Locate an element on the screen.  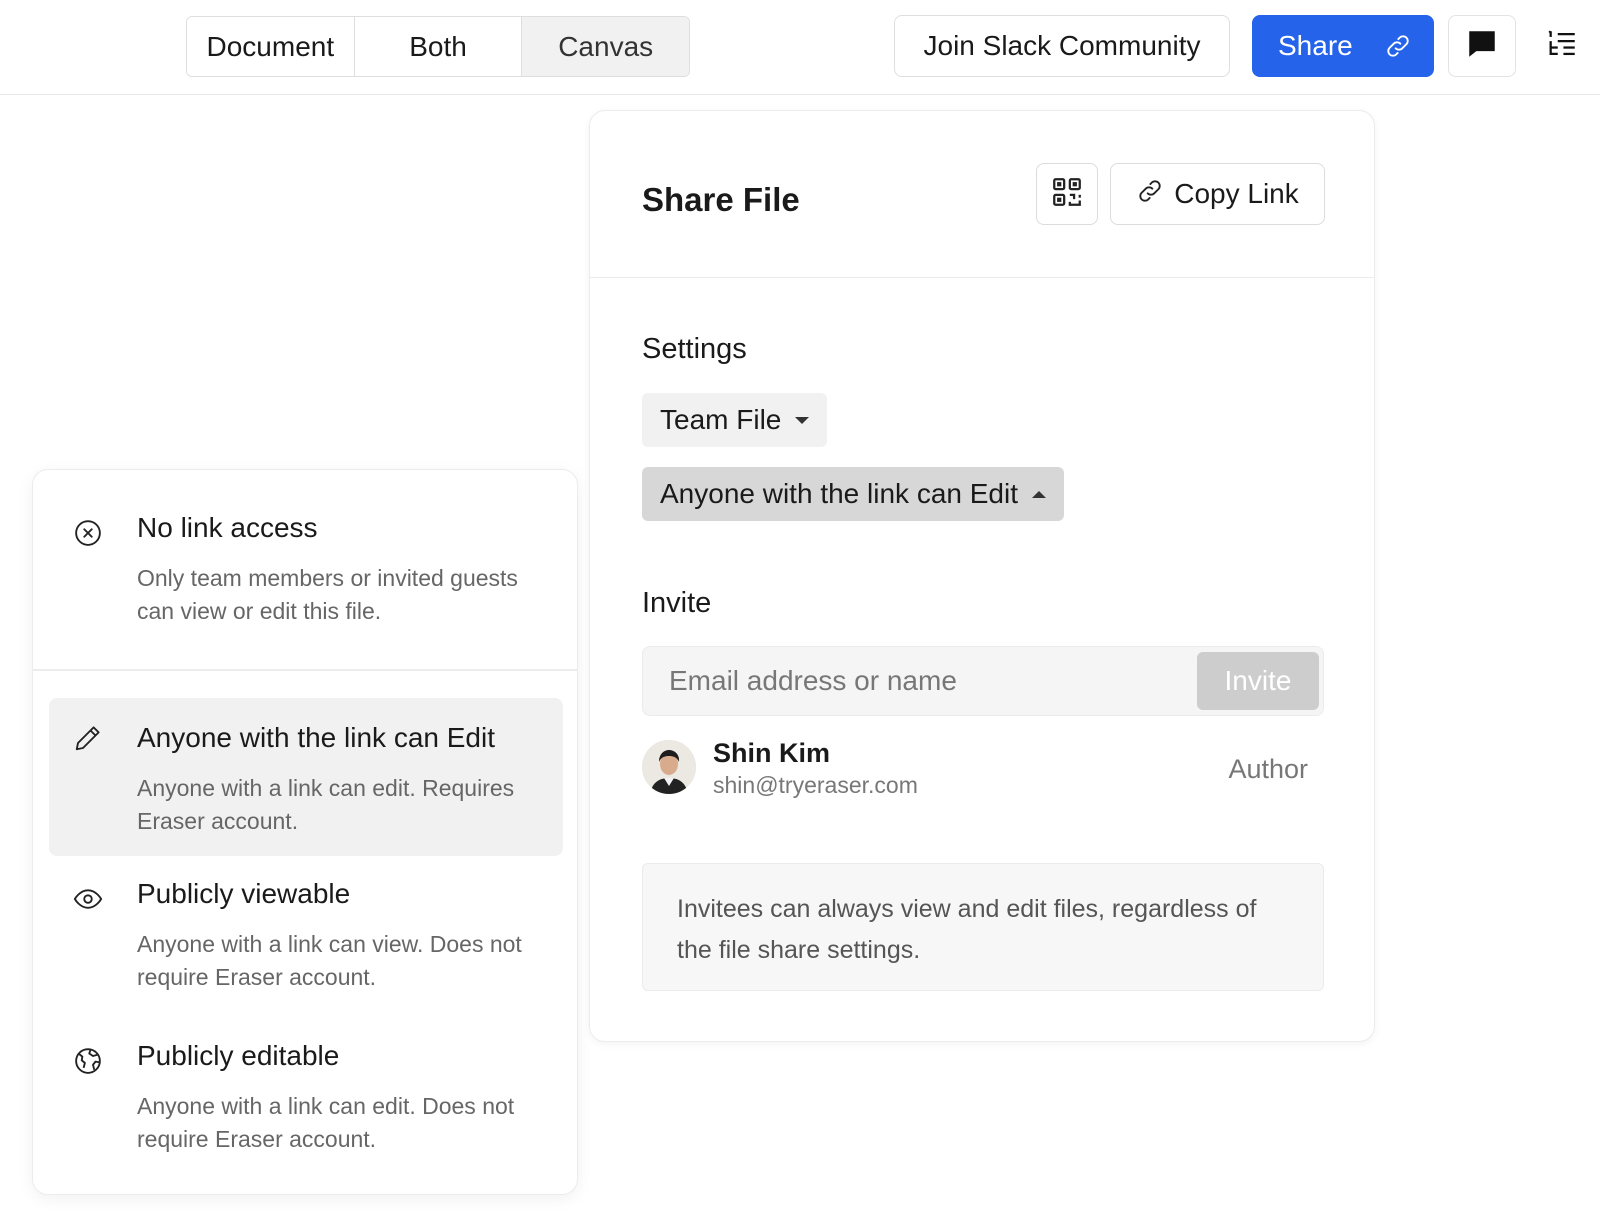
option-title: Anyone with the link can Edit is located at coordinates (316, 737).